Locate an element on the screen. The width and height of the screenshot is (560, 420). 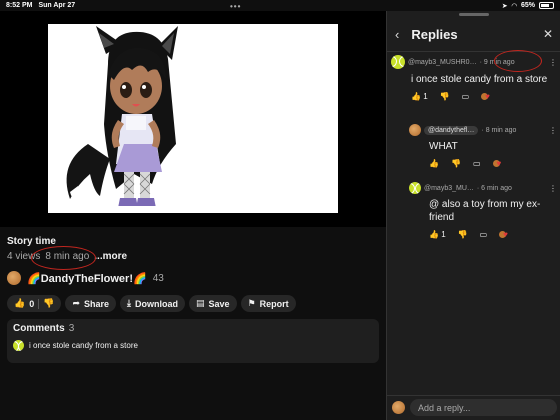
replies-header: ‹ Replies ✕ is located at coordinates (473, 34).